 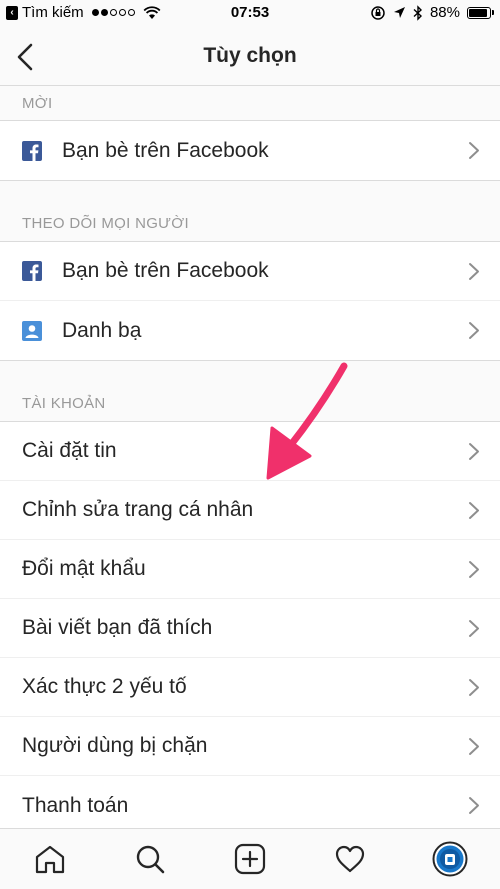 I want to click on contacts-icon, so click(x=32, y=330).